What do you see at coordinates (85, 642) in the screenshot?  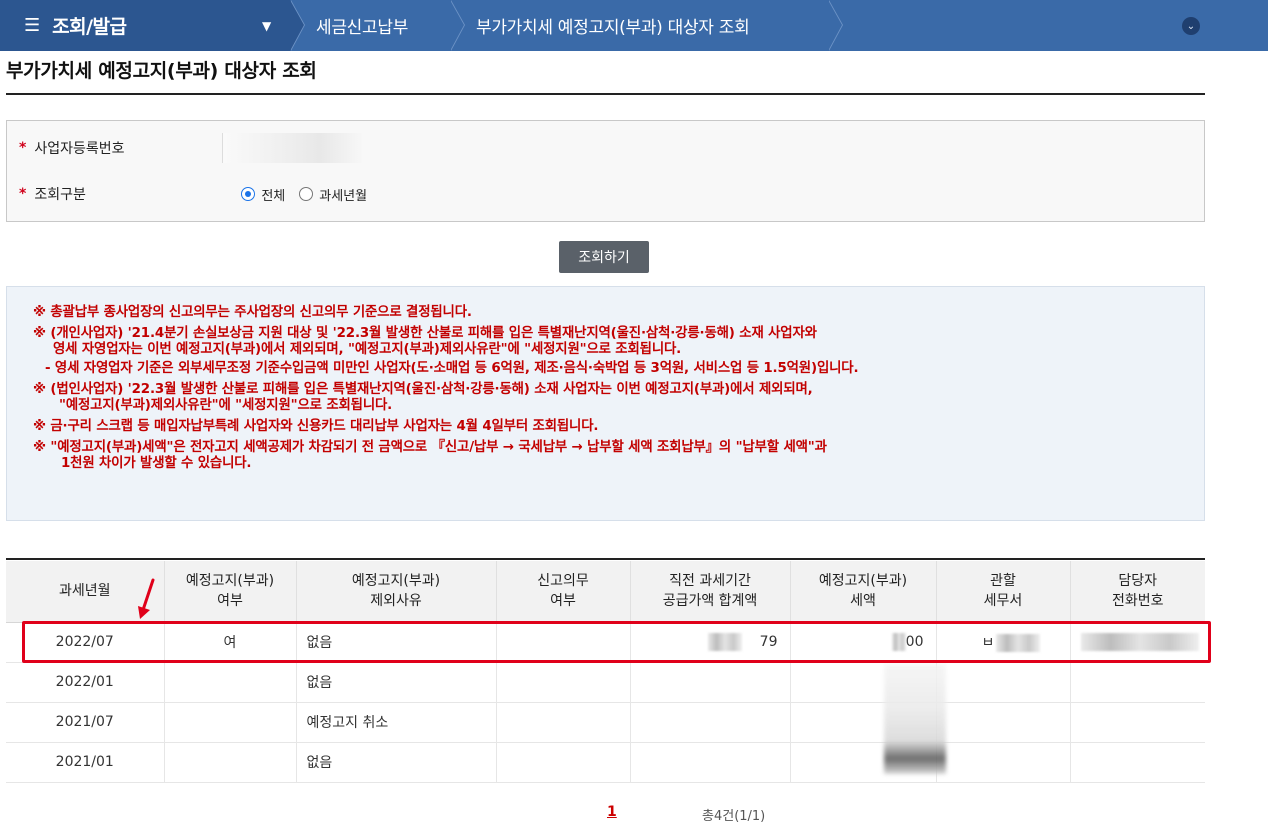 I see `cell-period: 2022/07` at bounding box center [85, 642].